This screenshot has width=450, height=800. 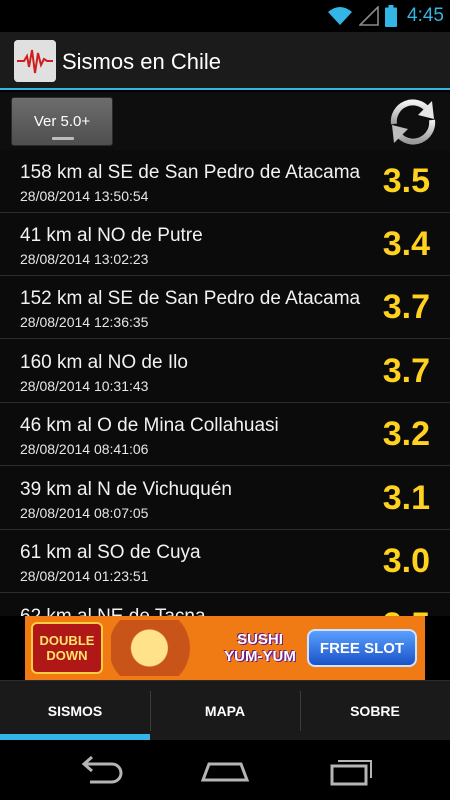 I want to click on home-button, so click(x=225, y=770).